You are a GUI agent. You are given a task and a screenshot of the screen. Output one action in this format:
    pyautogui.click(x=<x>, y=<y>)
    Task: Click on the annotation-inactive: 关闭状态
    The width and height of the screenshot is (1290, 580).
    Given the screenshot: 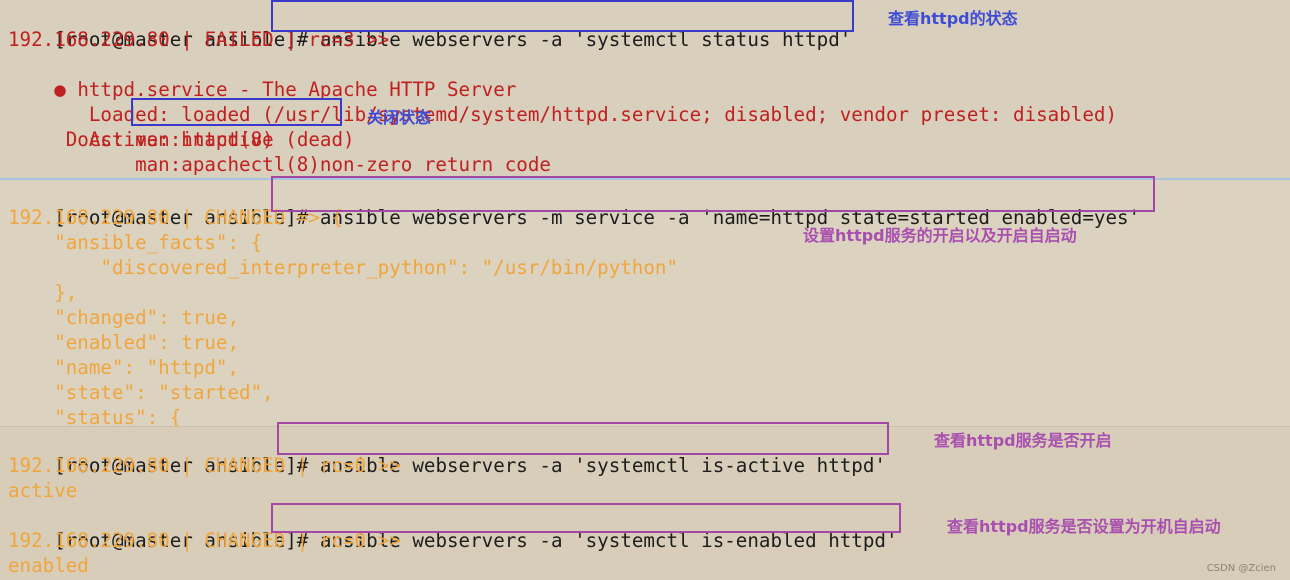 What is the action you would take?
    pyautogui.click(x=399, y=117)
    